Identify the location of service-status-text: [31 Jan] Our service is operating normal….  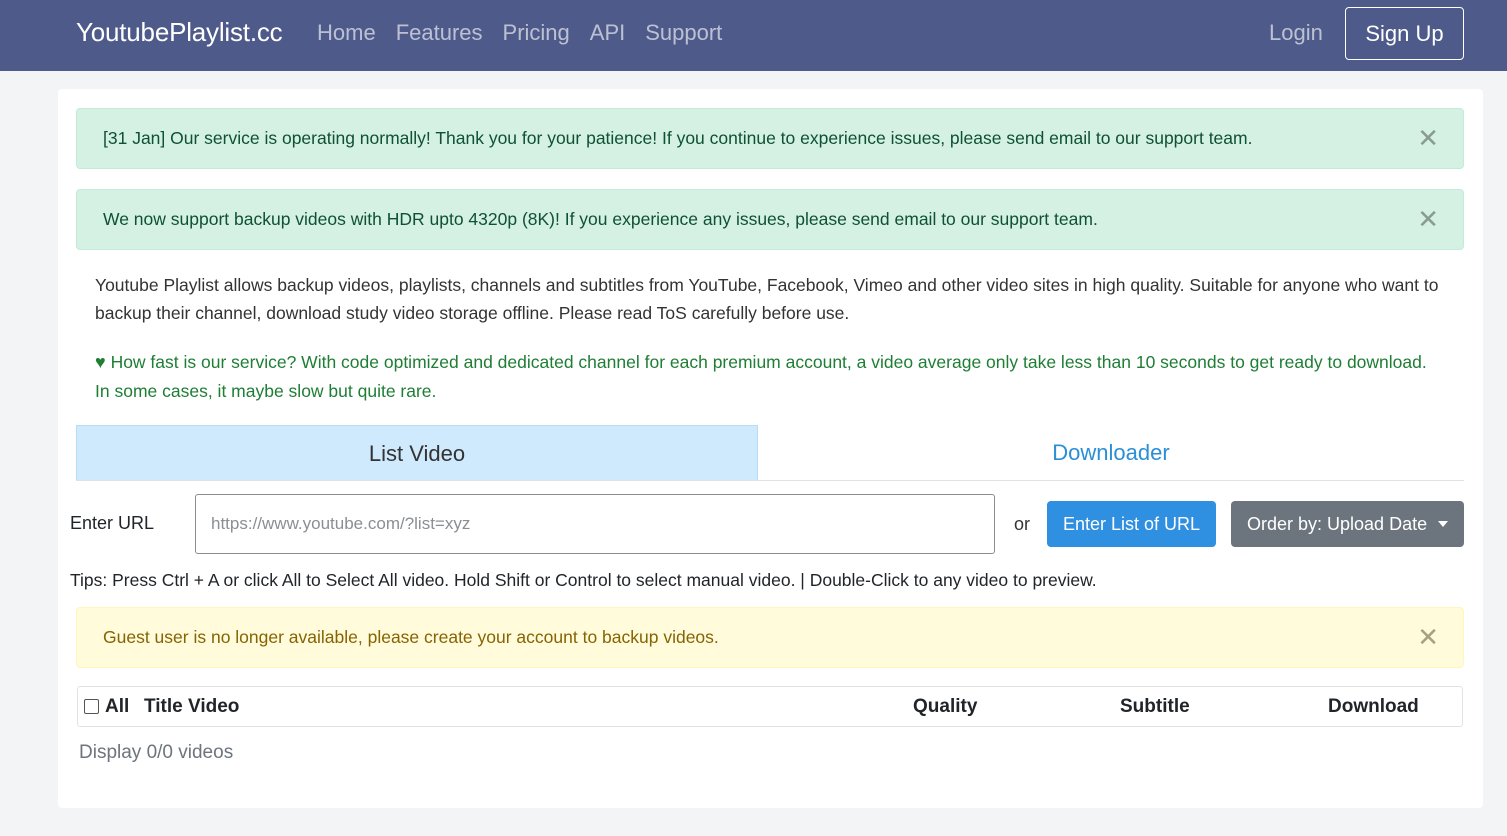
(678, 138).